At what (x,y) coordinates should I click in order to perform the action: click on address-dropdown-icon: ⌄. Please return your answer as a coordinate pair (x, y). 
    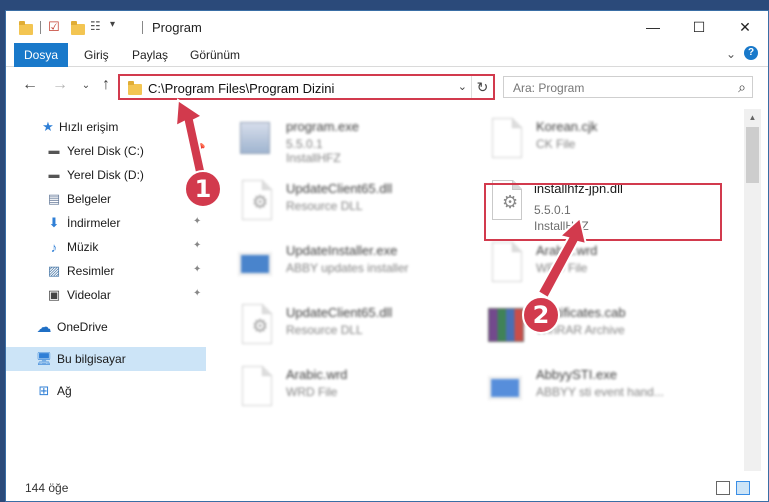
    Looking at the image, I should click on (462, 86).